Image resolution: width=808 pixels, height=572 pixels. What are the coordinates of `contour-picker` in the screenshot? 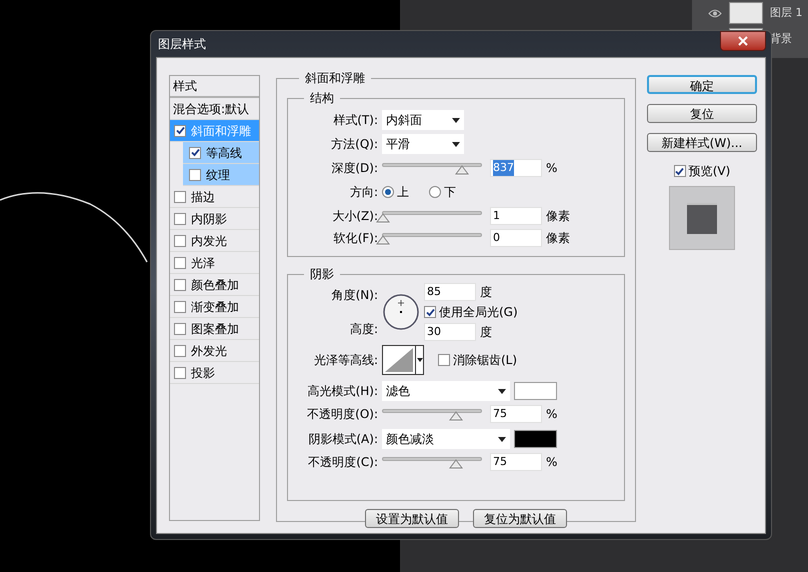 It's located at (403, 360).